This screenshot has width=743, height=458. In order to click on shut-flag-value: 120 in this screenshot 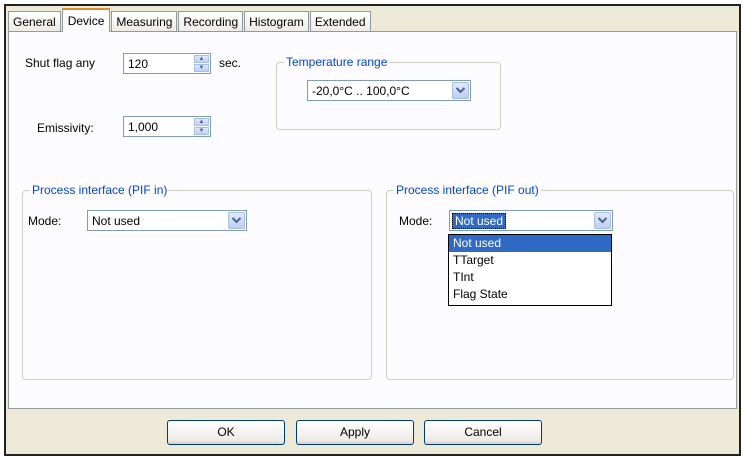, I will do `click(138, 64)`.